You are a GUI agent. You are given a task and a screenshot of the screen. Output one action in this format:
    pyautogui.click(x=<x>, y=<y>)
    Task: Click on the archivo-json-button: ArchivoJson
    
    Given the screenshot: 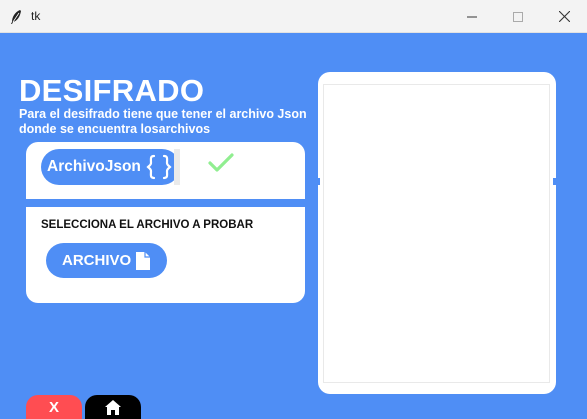 What is the action you would take?
    pyautogui.click(x=110, y=167)
    